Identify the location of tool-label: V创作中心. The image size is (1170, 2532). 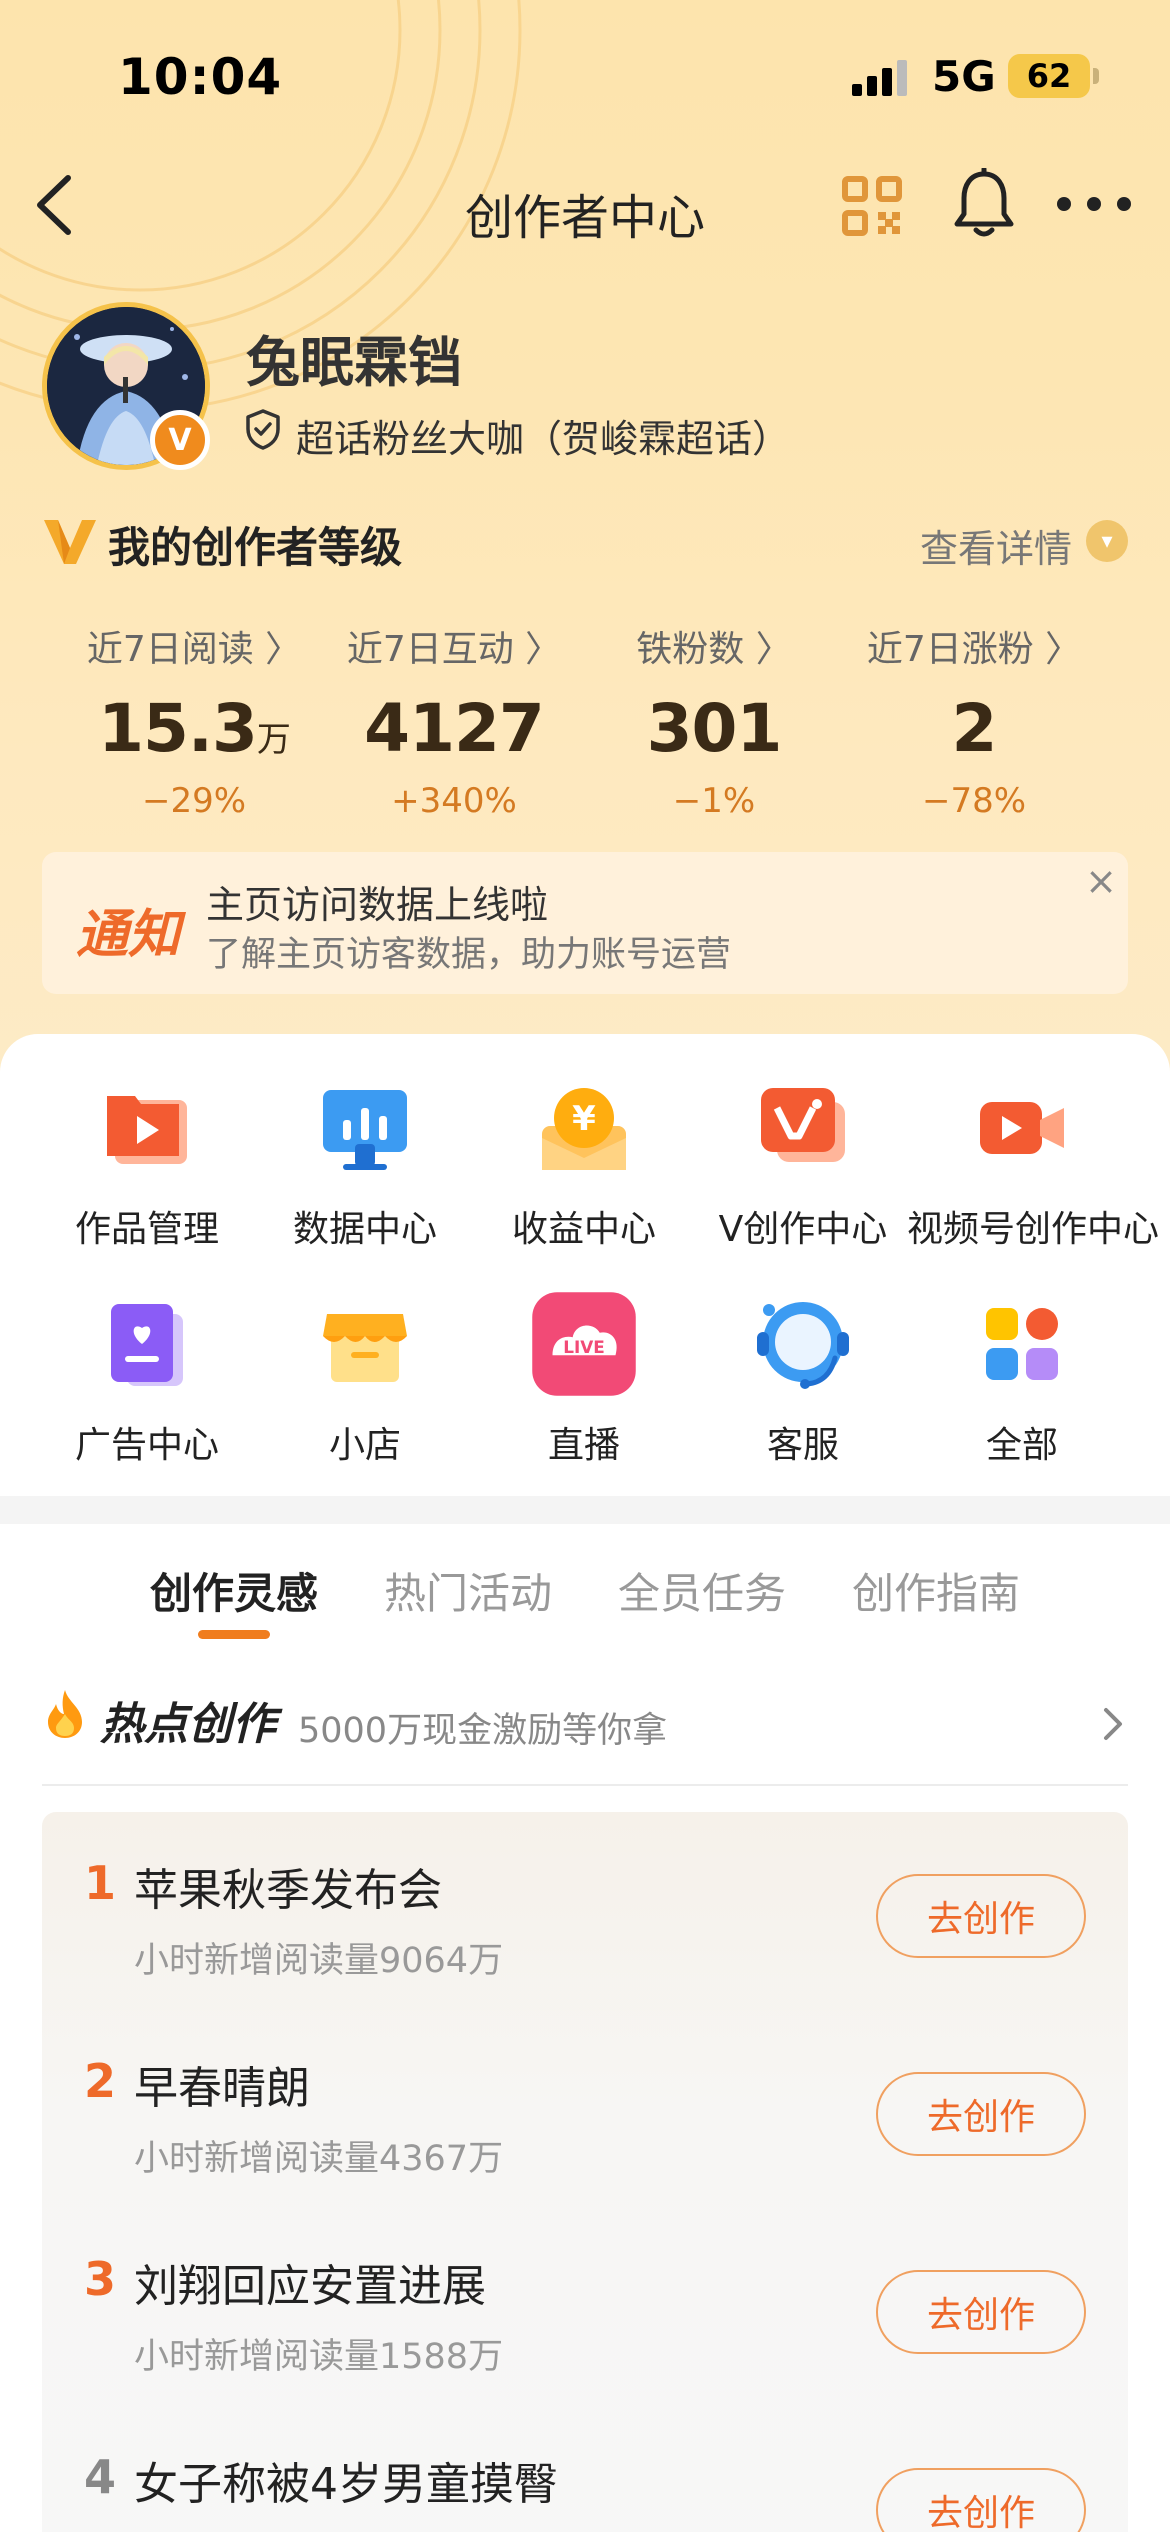
(803, 1229).